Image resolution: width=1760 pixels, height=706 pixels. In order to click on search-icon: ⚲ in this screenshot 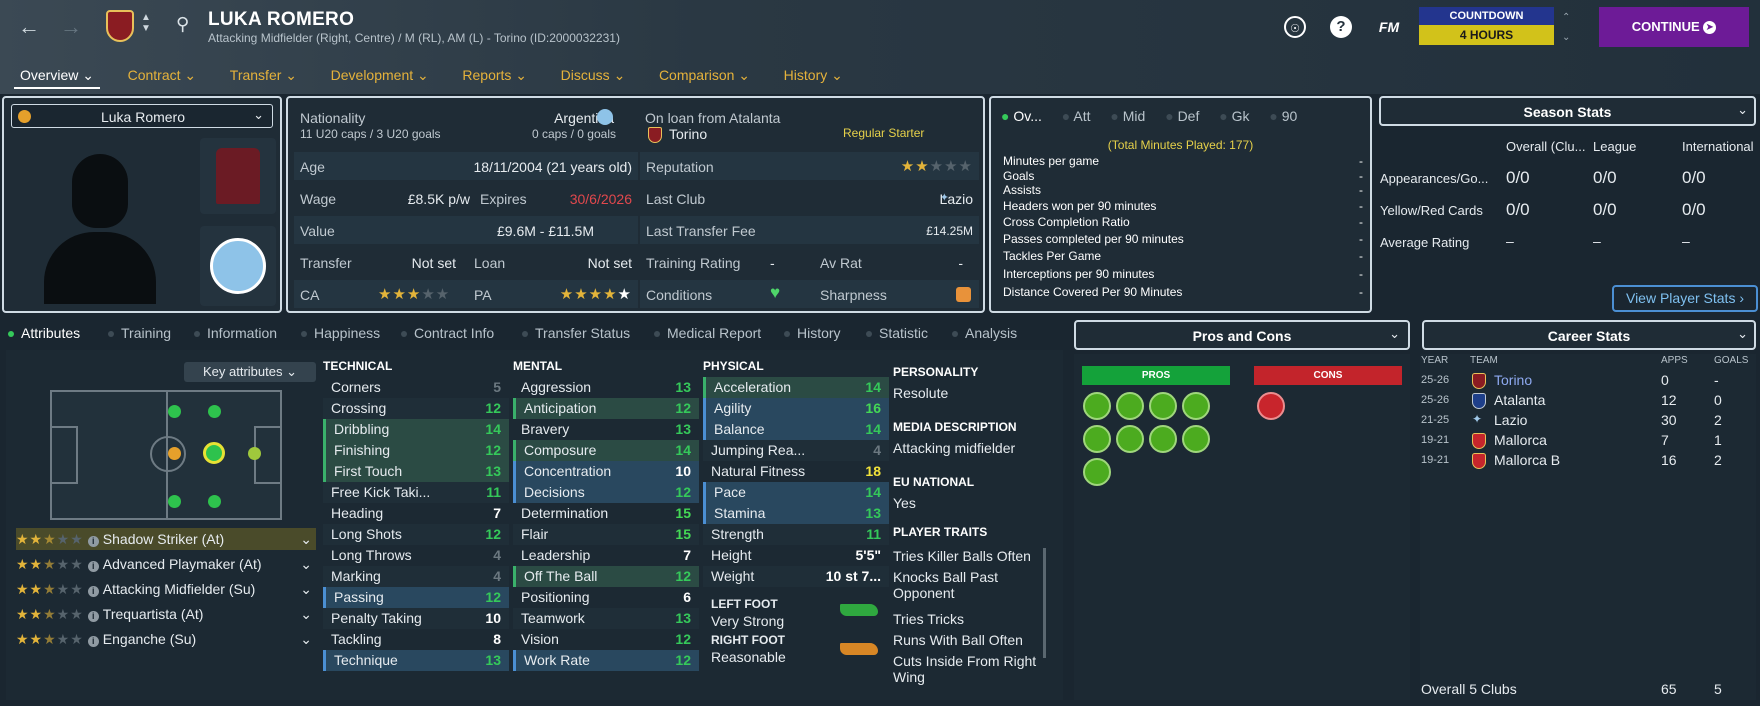, I will do `click(182, 24)`.